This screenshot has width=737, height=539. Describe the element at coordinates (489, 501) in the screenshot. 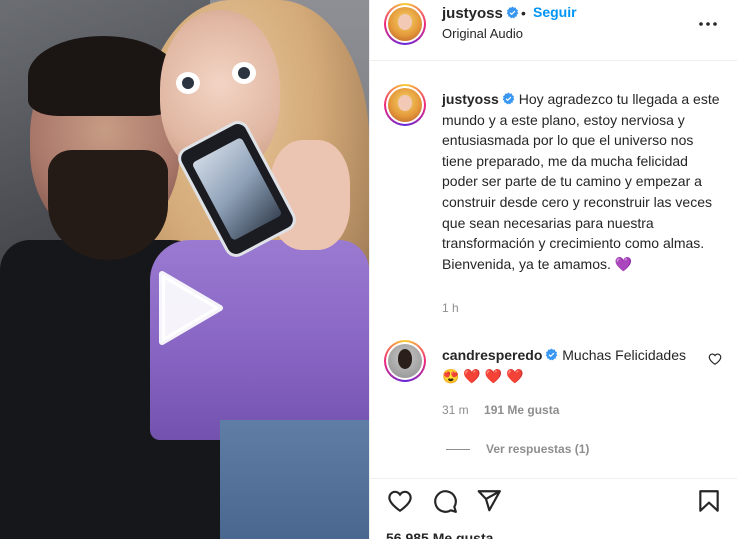

I see `share-icon` at that location.